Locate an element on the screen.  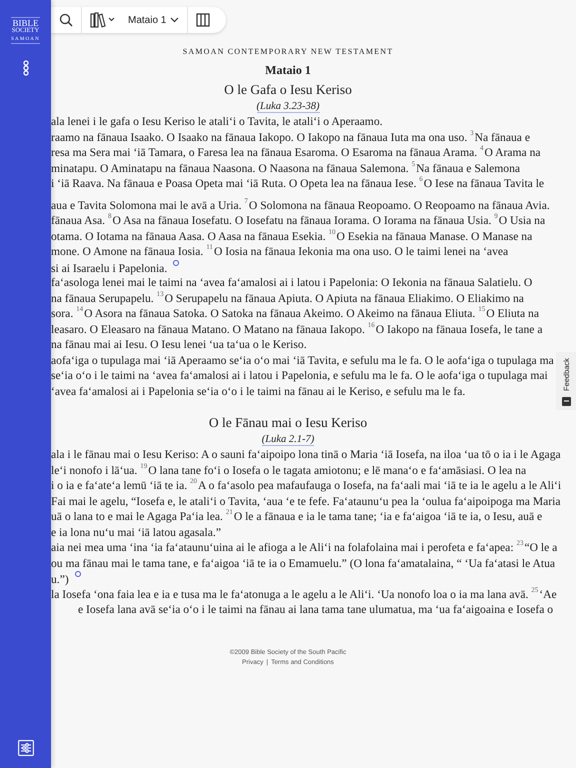
verse-text: e Iosefa lana avā se‘ia o‘o i le taimi na fānau ai lana tama tane ulumatua, ma ‘ua fa‘aigoaina e Iosefa o is located at coordinates (316, 609).